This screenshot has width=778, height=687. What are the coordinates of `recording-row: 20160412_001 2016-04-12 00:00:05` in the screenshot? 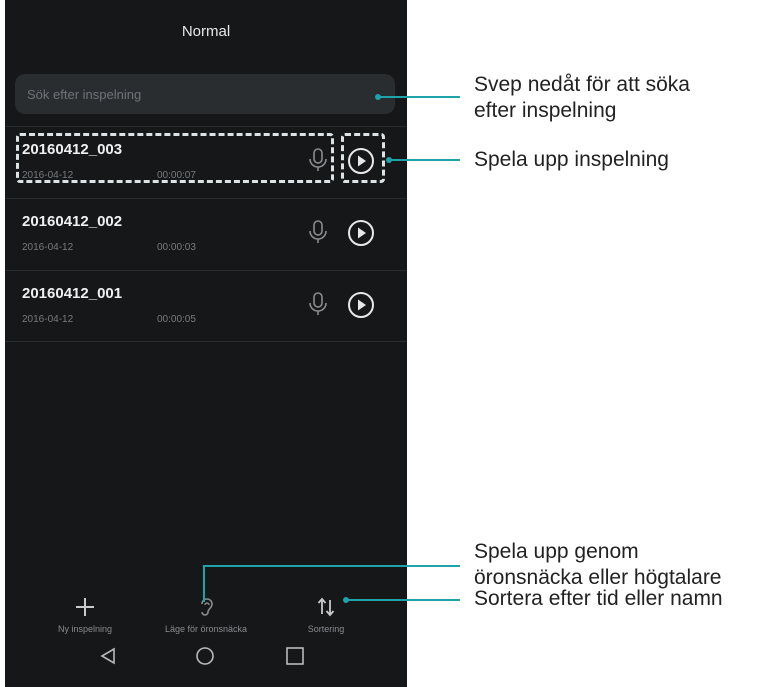 It's located at (206, 306).